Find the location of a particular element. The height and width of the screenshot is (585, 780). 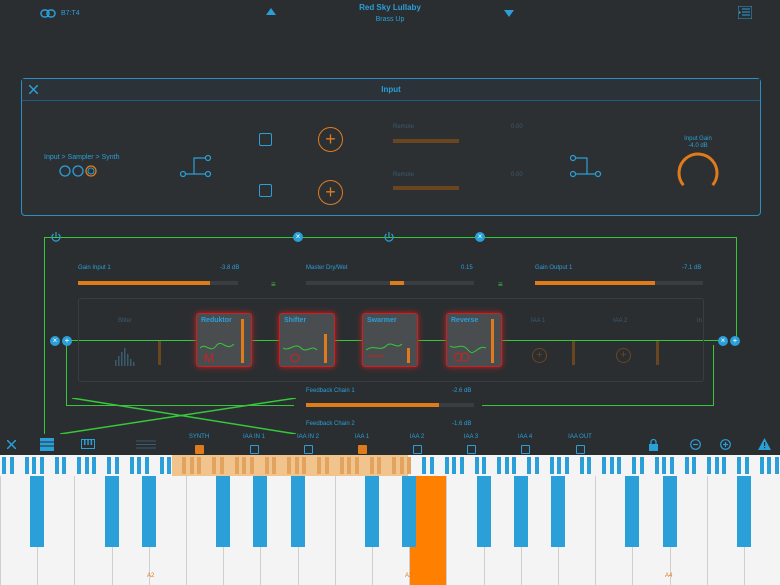

feedback1-slider is located at coordinates (390, 405).